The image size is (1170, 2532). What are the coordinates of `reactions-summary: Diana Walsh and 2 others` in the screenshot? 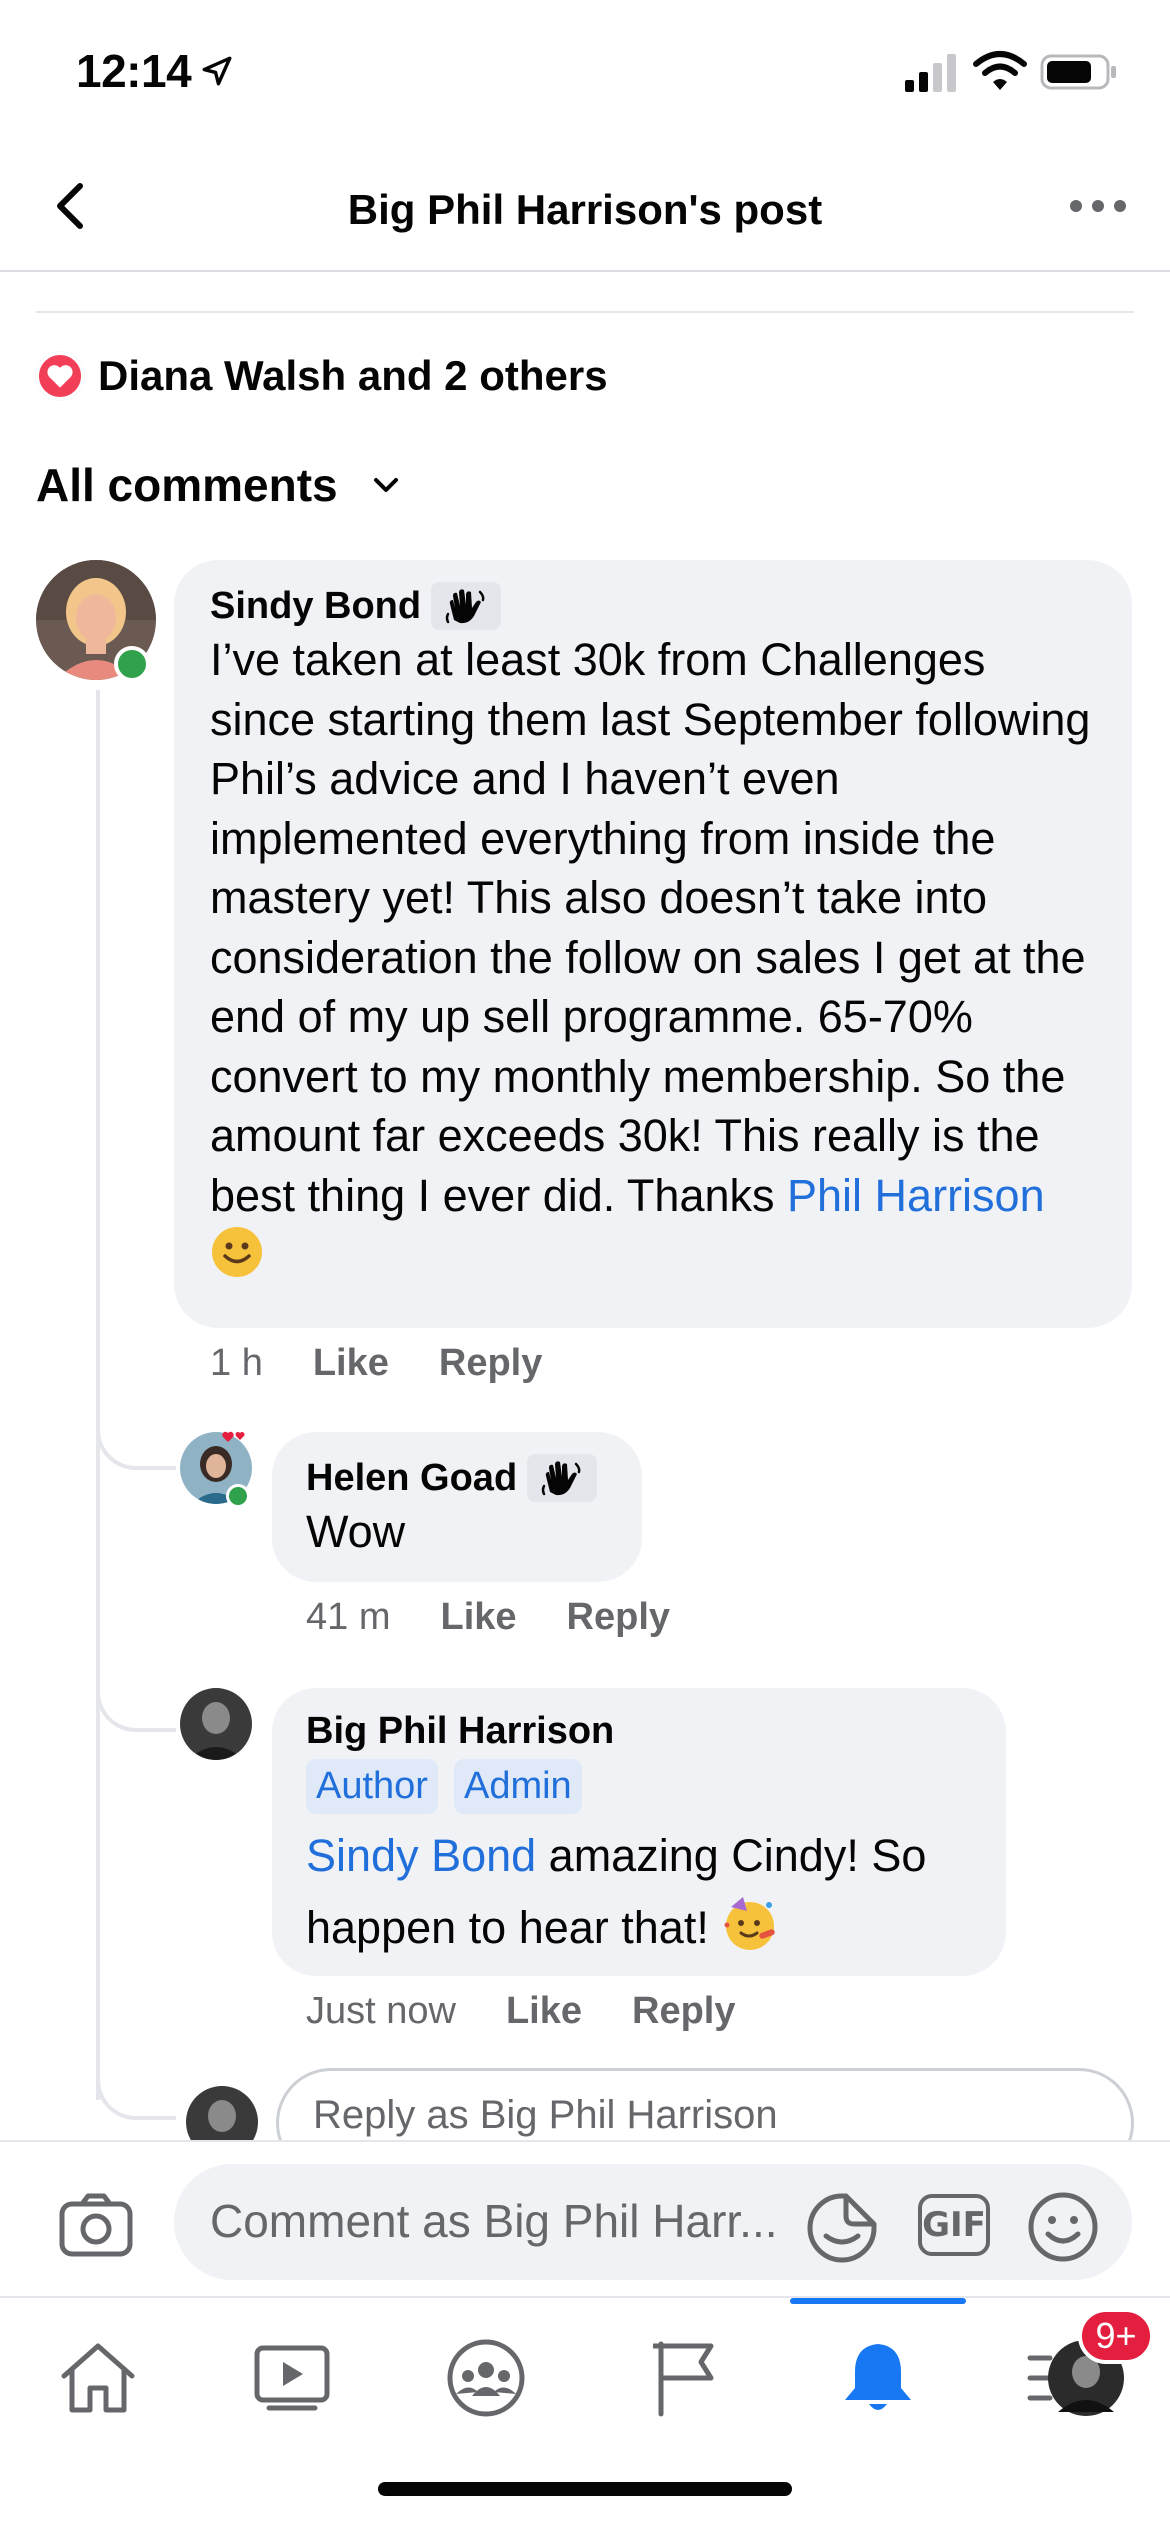 It's located at (322, 376).